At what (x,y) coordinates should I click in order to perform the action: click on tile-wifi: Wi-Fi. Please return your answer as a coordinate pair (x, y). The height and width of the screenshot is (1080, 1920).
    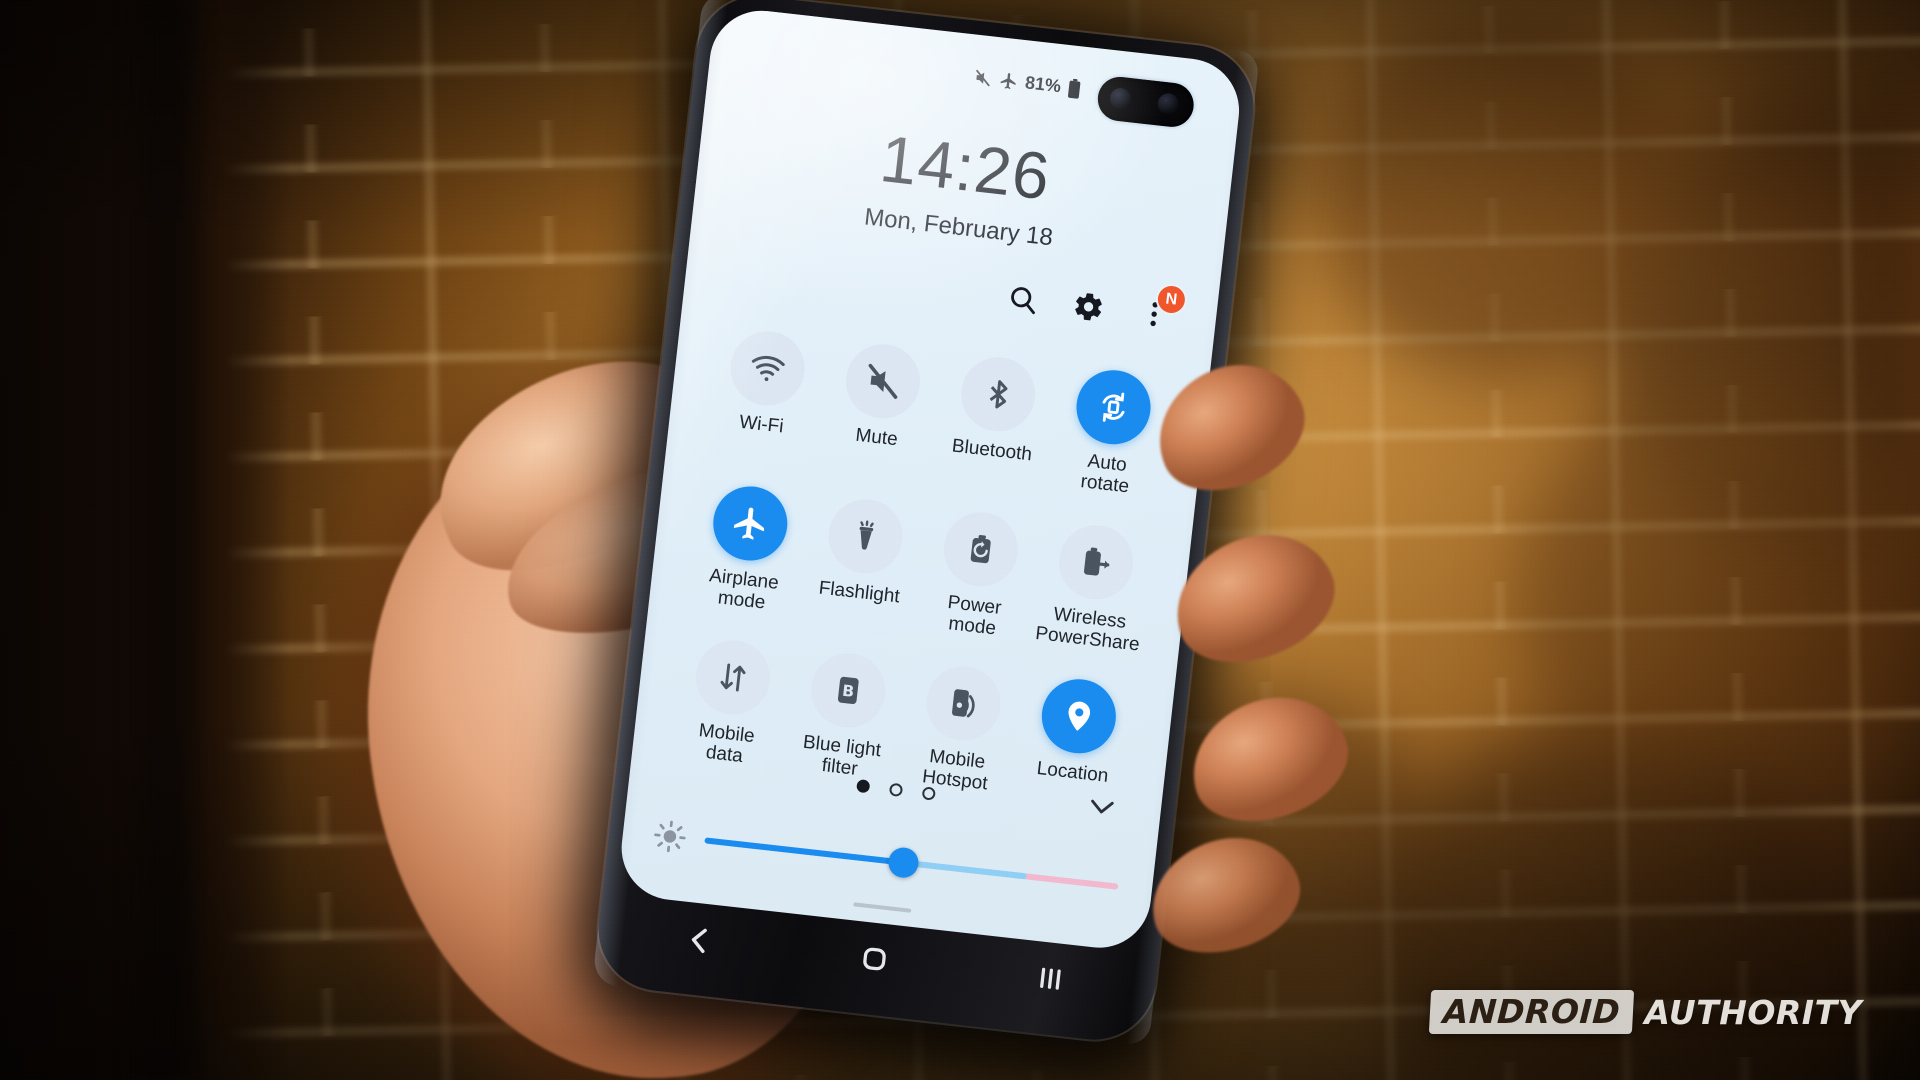
    Looking at the image, I should click on (764, 394).